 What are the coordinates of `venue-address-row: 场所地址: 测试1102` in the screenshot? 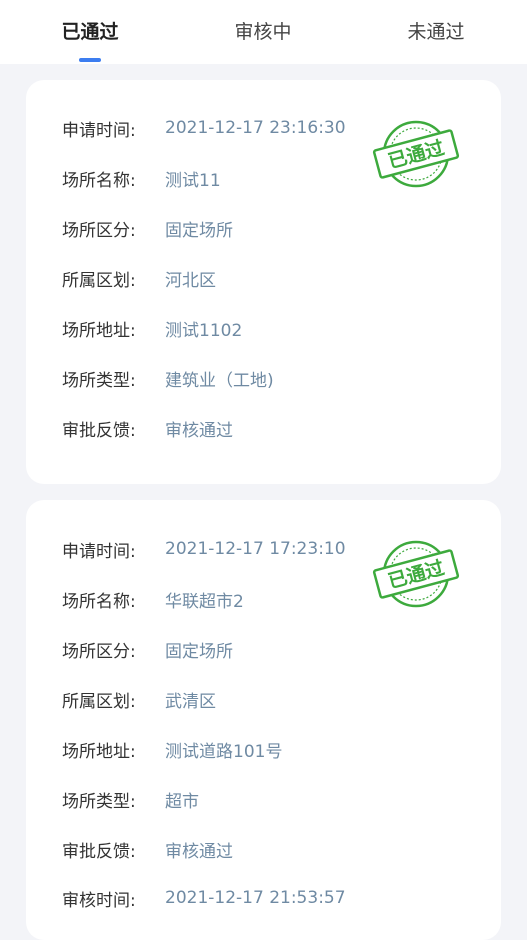 It's located at (152, 328).